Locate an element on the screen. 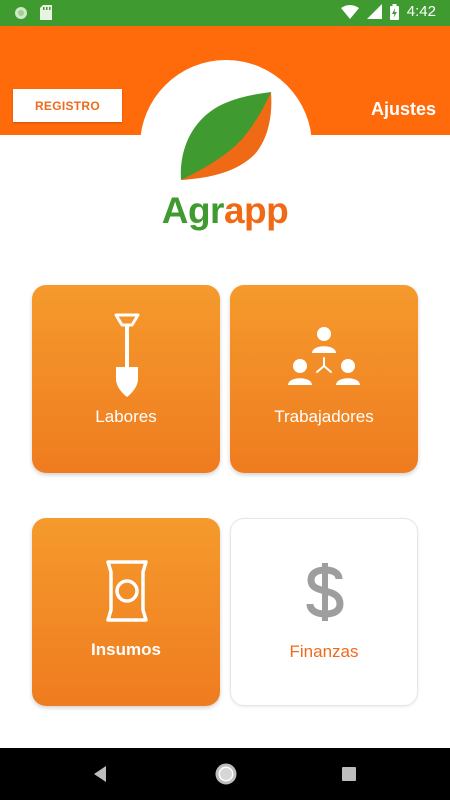  tile-insumos-label: Insumos is located at coordinates (126, 649).